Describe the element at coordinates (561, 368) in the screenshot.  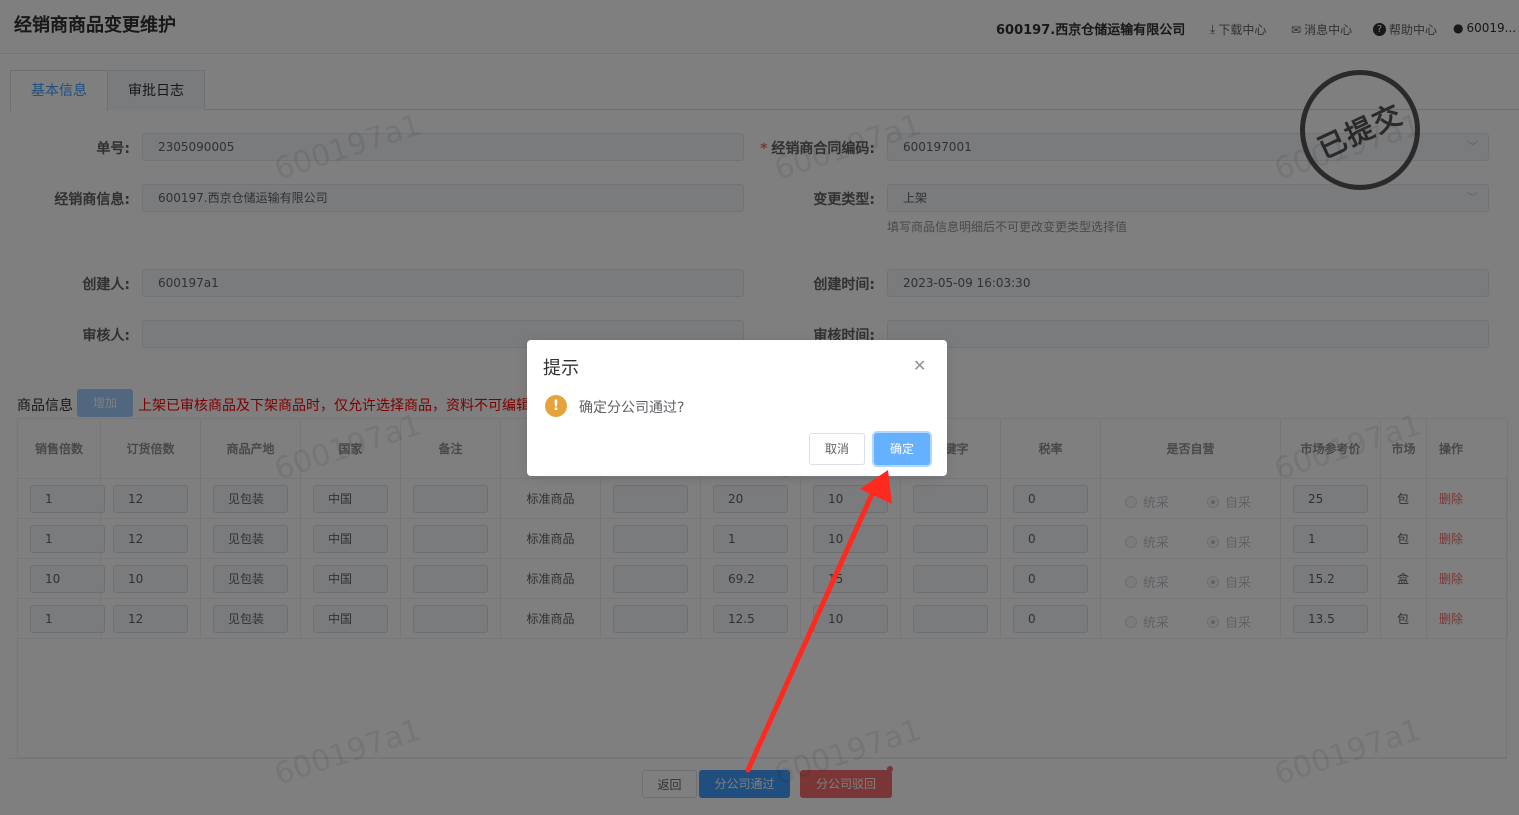
I see `dialog-title: 提示` at that location.